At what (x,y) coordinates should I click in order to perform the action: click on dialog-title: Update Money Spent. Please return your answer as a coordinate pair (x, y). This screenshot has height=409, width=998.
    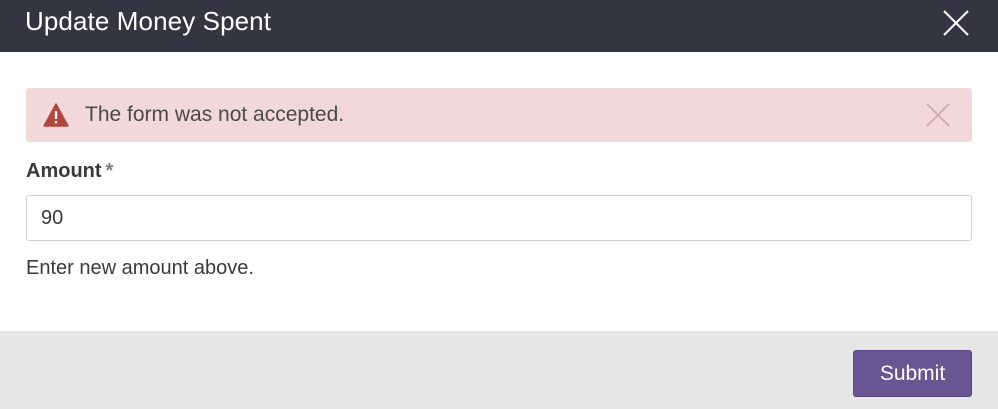
    Looking at the image, I should click on (148, 21).